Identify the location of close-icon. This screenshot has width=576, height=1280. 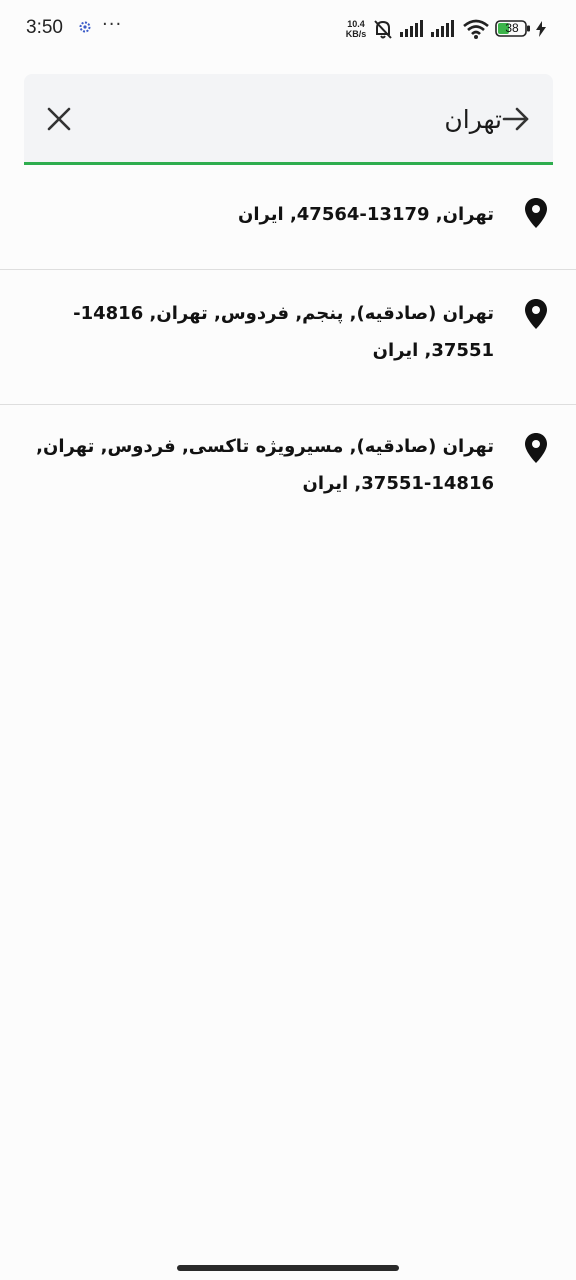
(59, 119).